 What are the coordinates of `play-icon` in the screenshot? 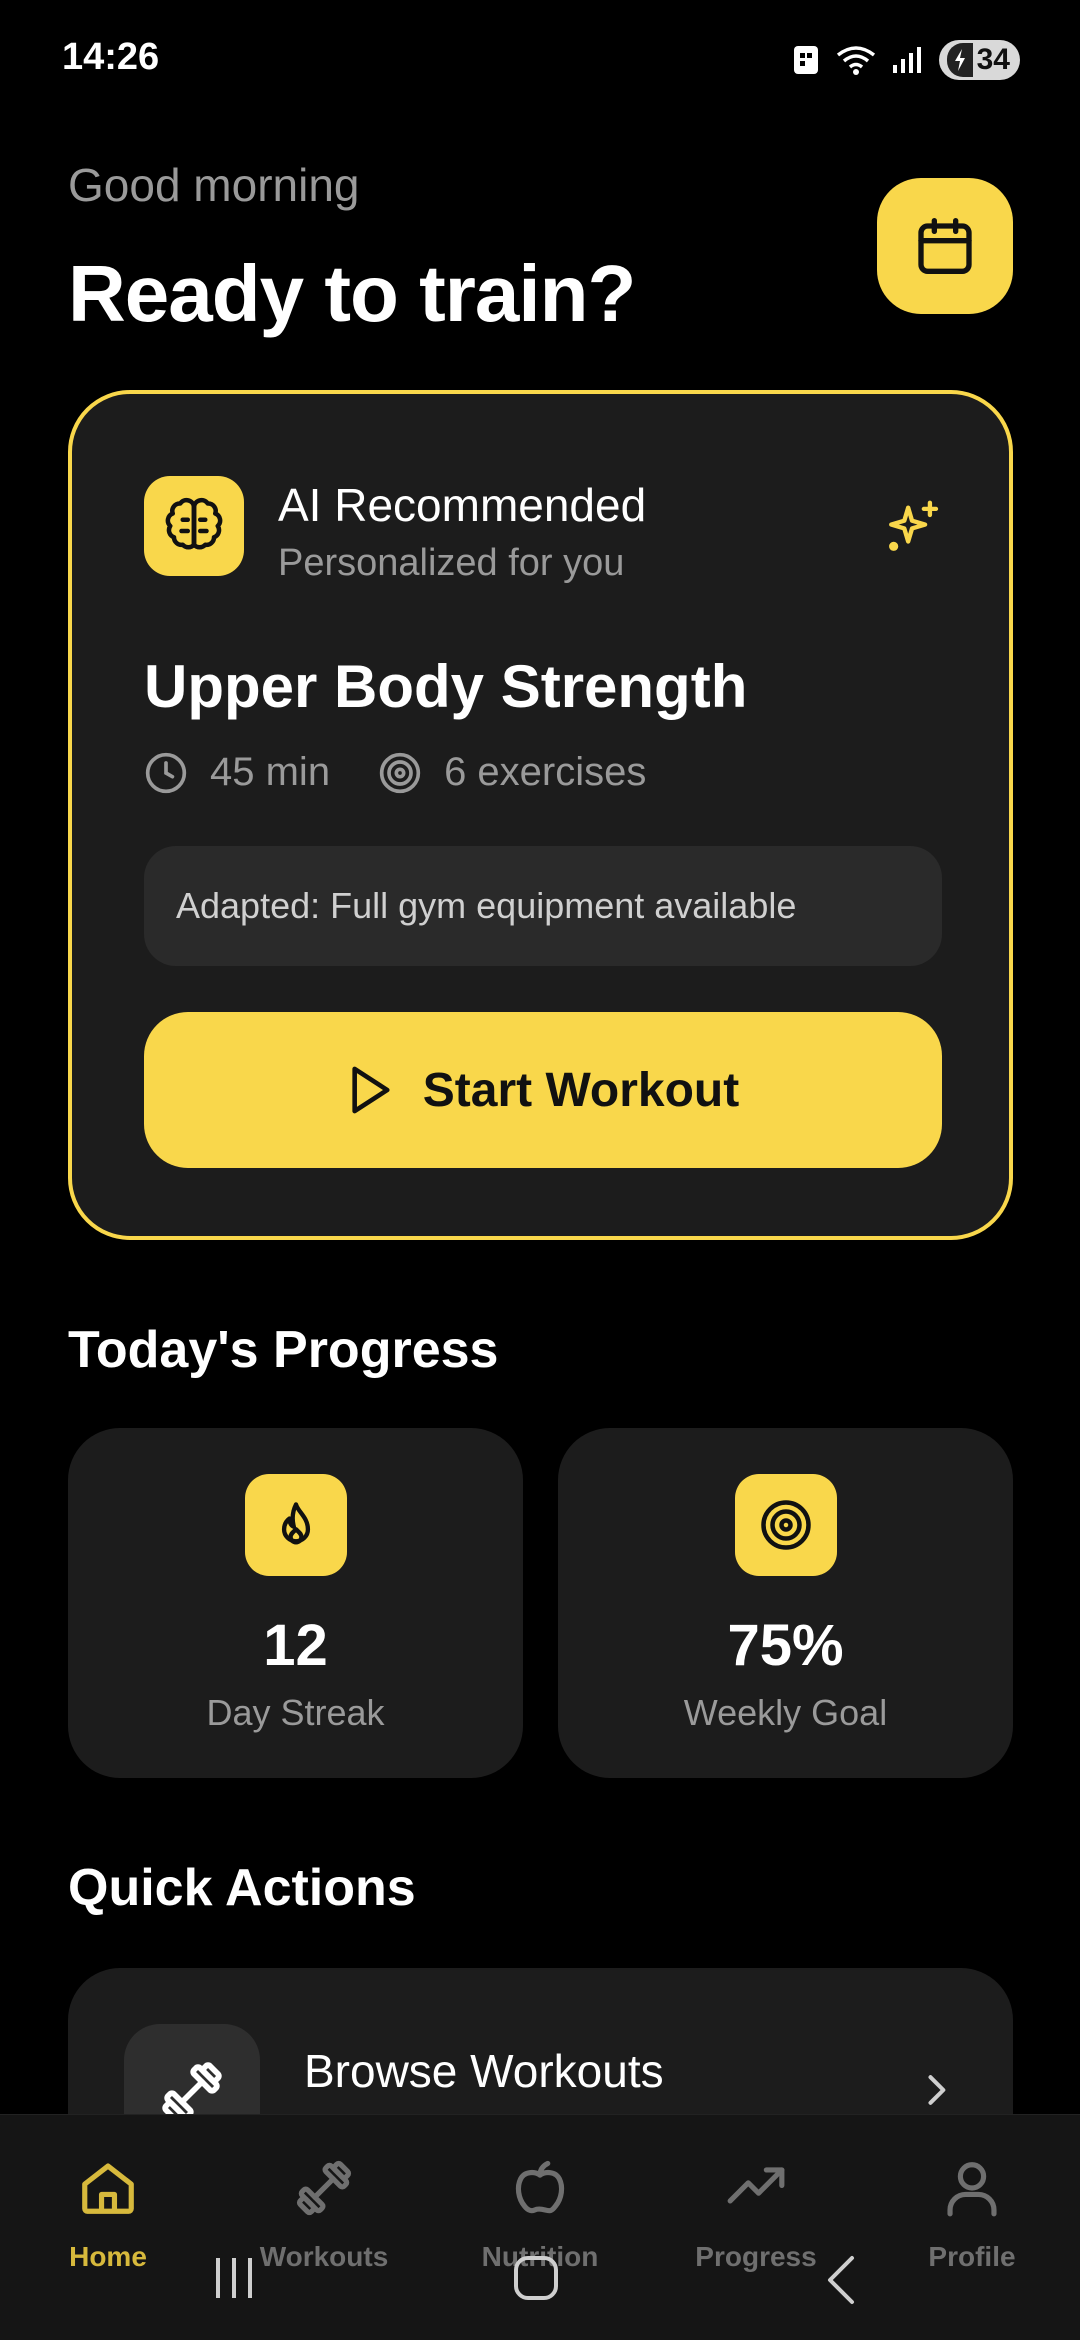 It's located at (371, 1090).